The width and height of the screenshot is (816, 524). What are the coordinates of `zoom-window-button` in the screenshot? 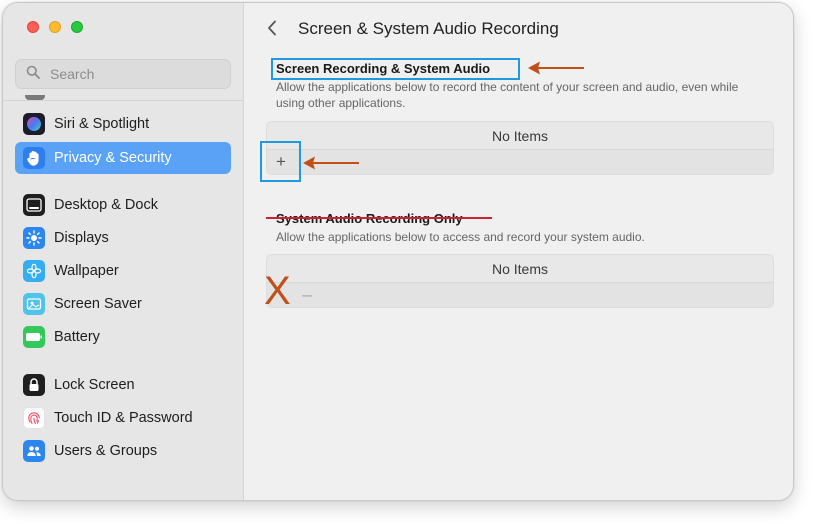 It's located at (77, 27).